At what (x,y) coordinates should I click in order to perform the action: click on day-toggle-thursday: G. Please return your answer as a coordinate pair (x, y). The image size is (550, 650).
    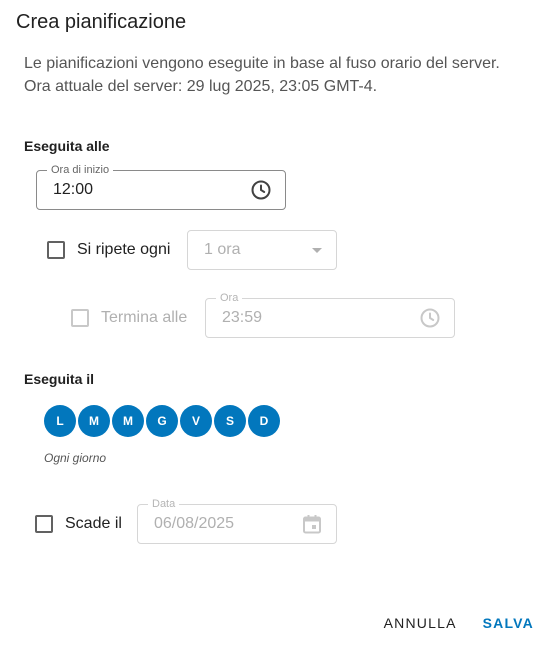
    Looking at the image, I should click on (162, 421).